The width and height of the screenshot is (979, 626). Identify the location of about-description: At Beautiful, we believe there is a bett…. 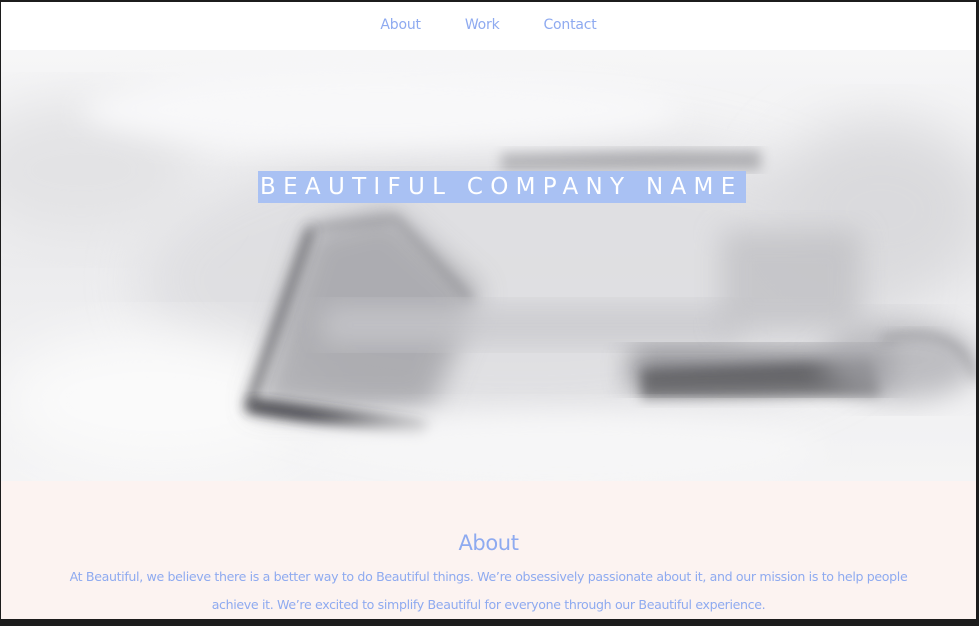
(488, 590).